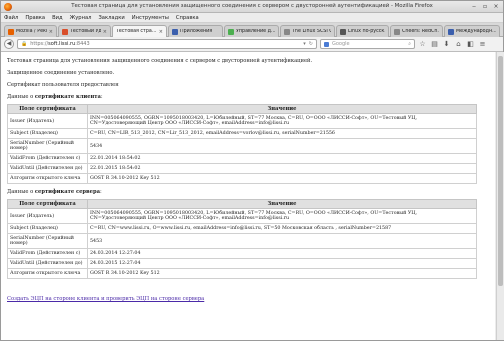  I want to click on bookmarks-list-icon: ▤, so click(434, 44).